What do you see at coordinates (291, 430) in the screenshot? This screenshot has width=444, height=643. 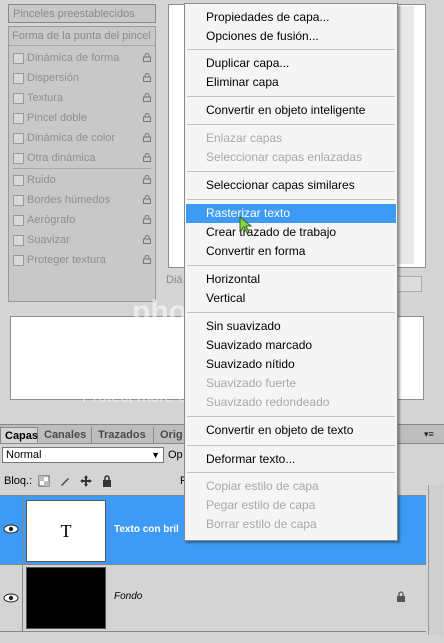 I see `menu-item: Convertir en objeto de texto` at bounding box center [291, 430].